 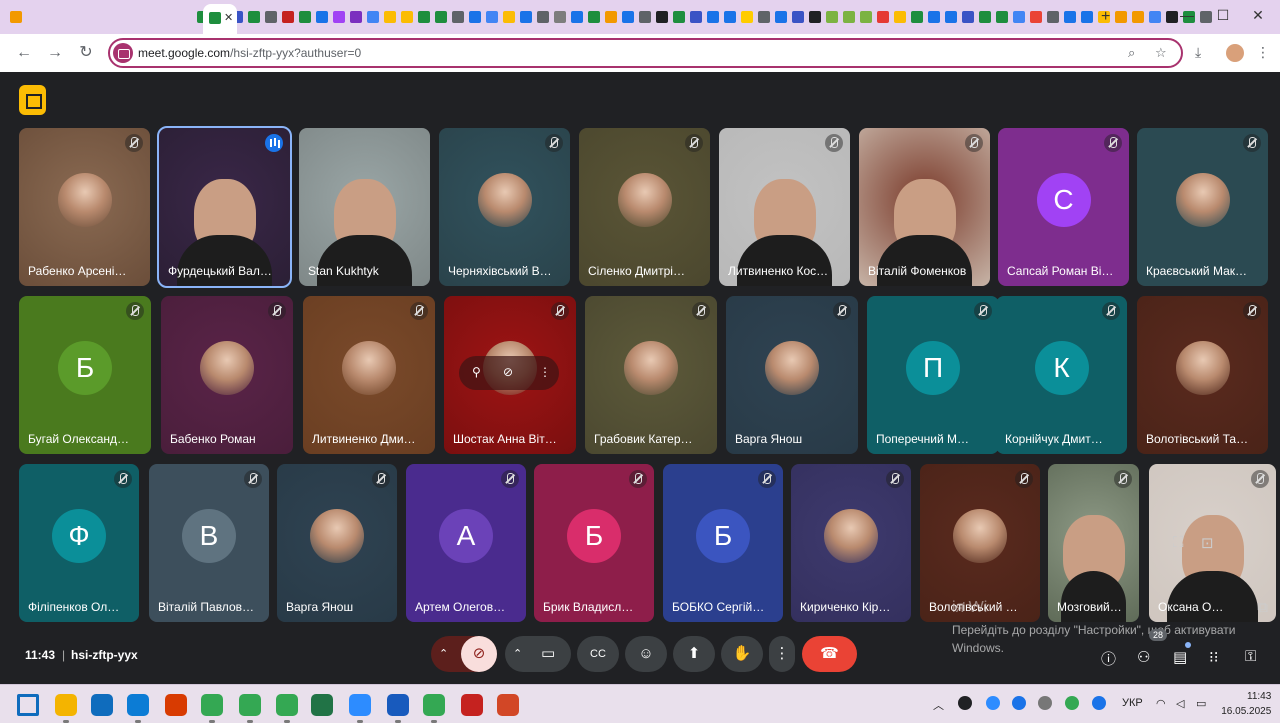 I want to click on back-arrow-icon: ←, so click(x=24, y=53).